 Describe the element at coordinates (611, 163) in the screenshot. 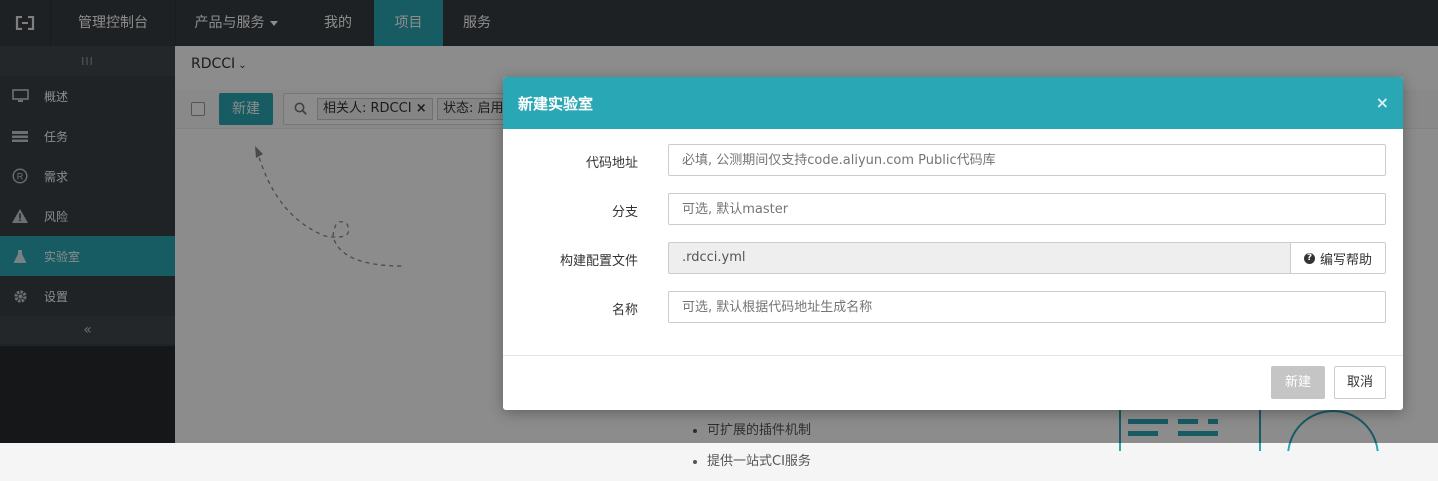

I see `repo-label: 代码地址` at that location.